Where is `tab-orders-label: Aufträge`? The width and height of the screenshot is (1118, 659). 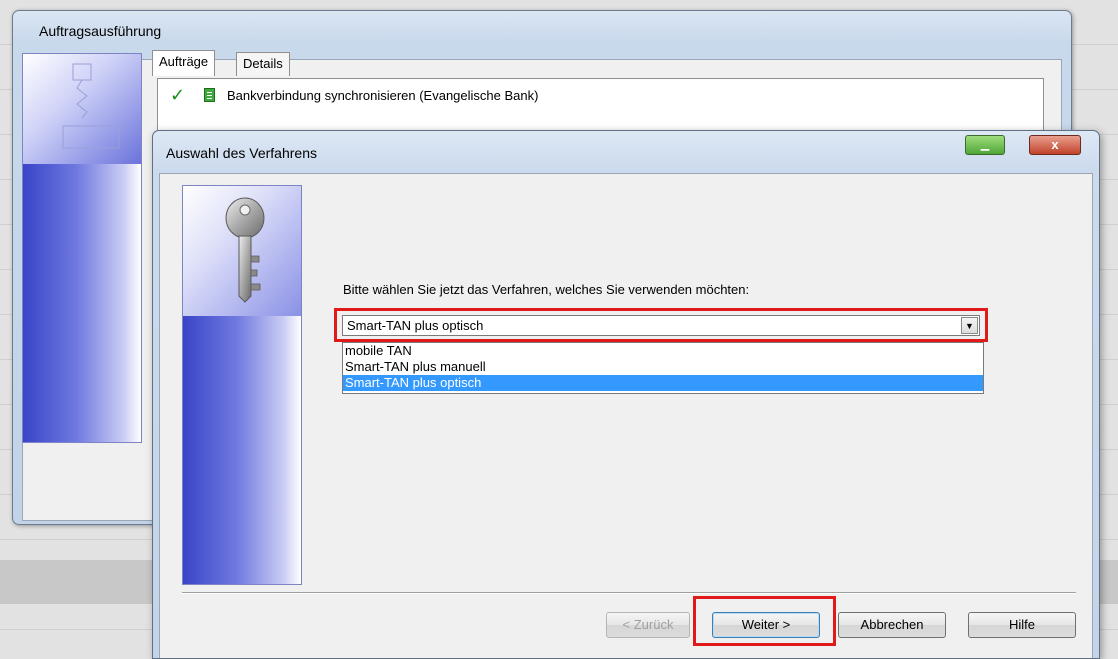 tab-orders-label: Aufträge is located at coordinates (184, 61).